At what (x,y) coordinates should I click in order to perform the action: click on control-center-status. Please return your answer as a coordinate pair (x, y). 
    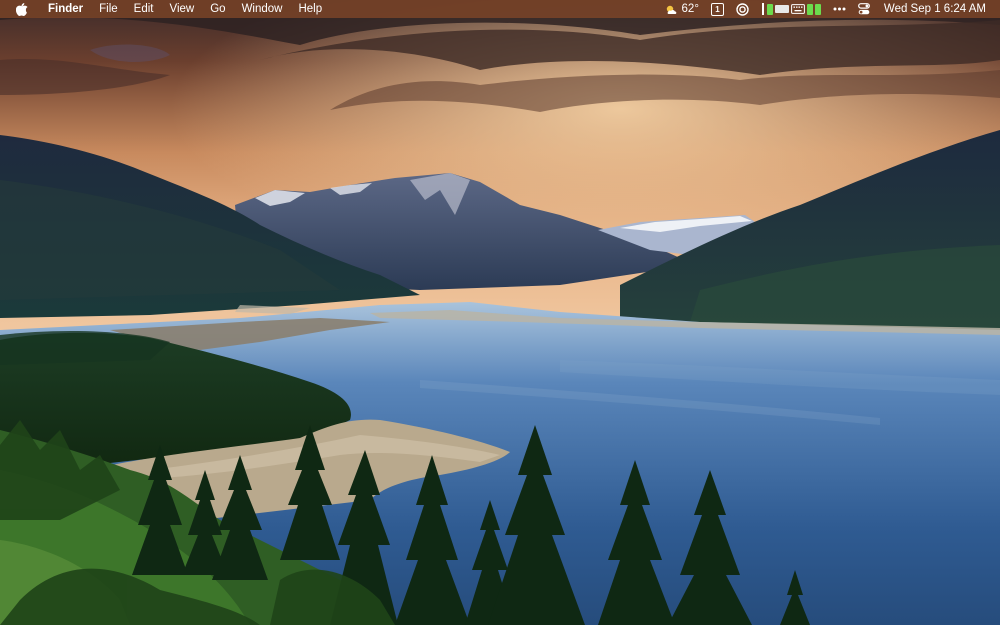
    Looking at the image, I should click on (864, 9).